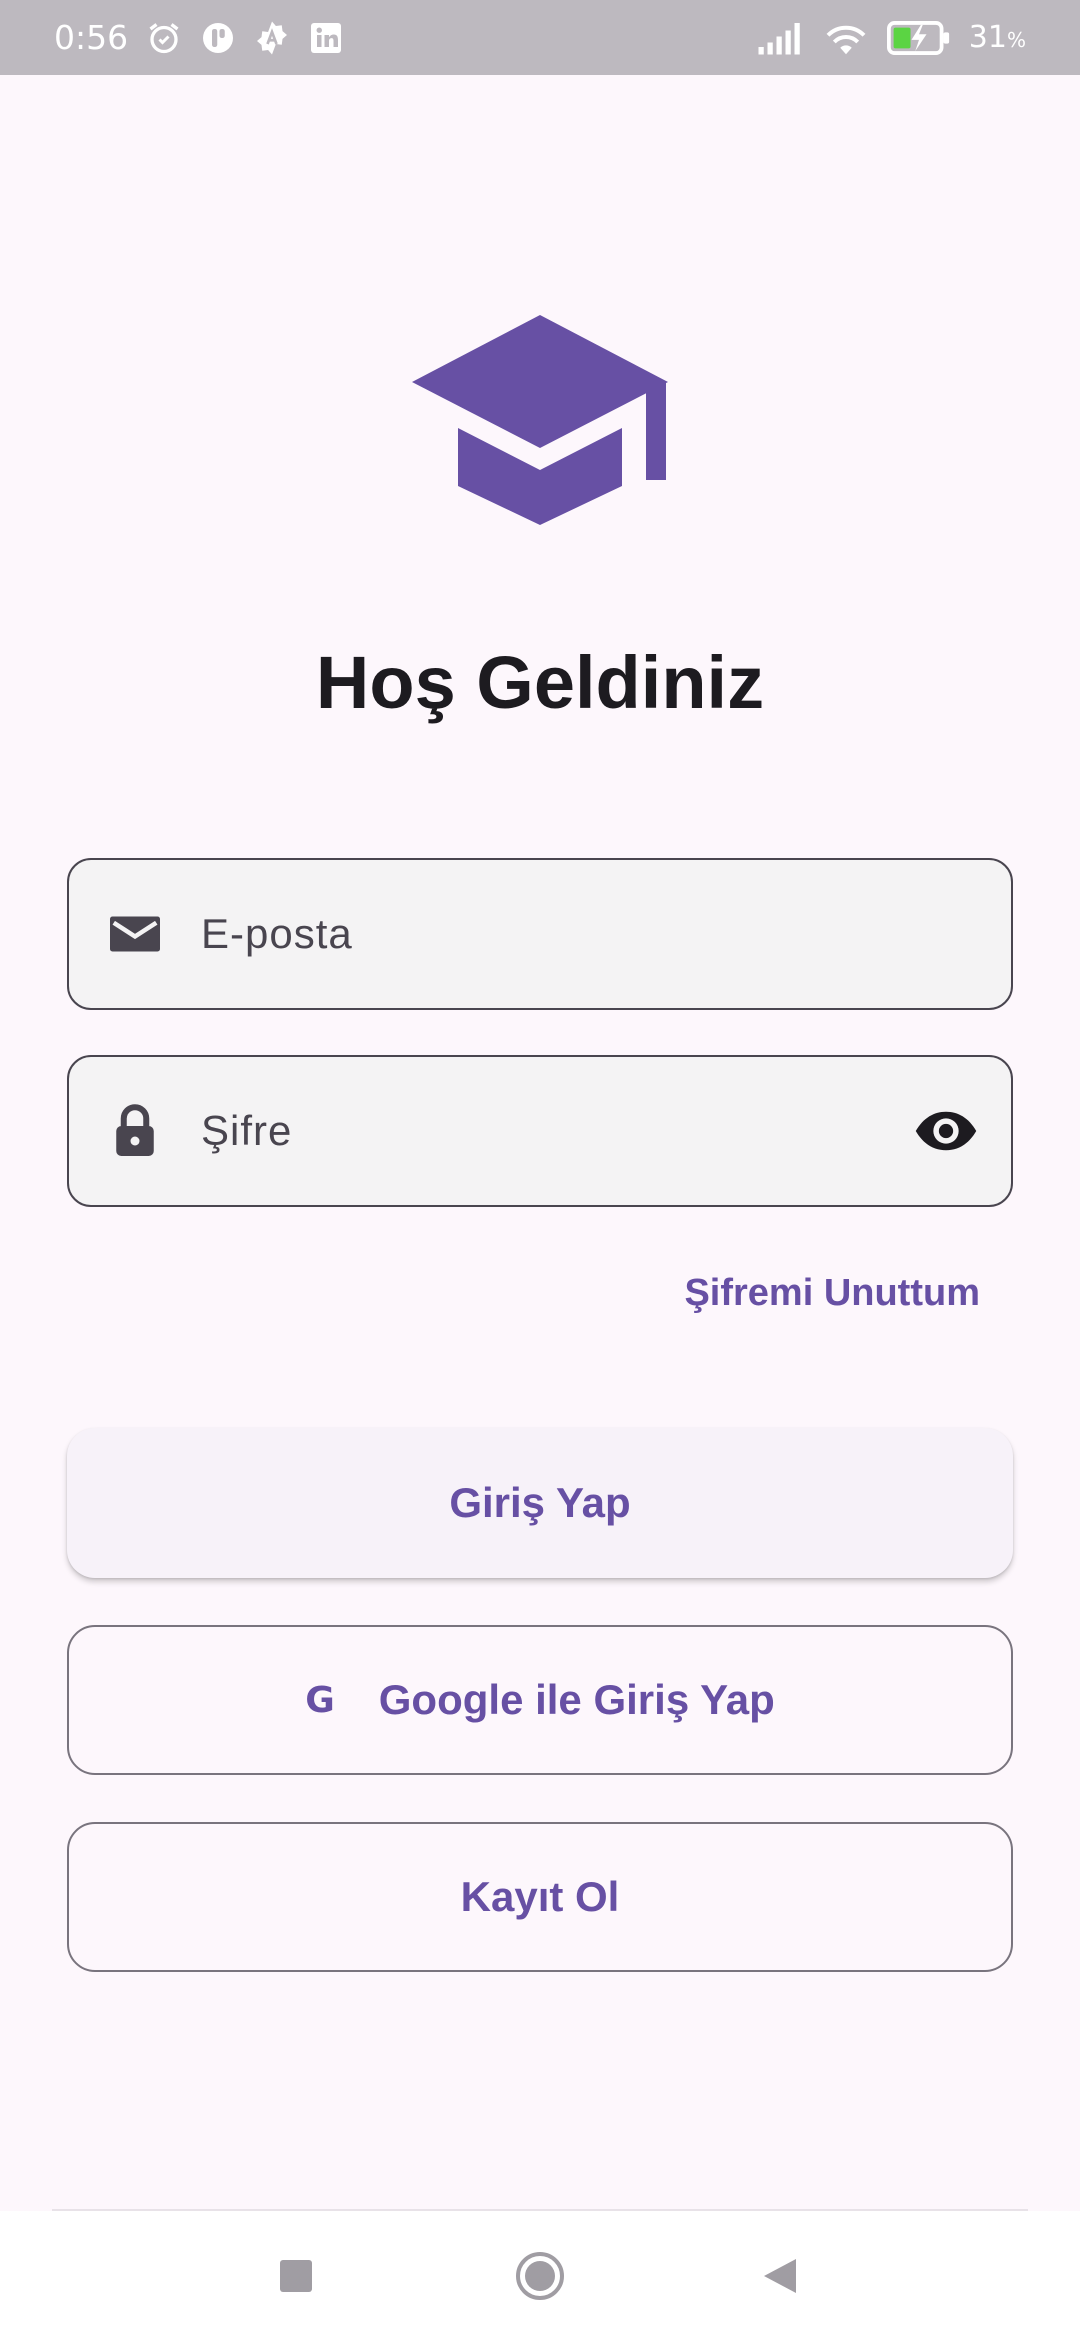  What do you see at coordinates (540, 1131) in the screenshot?
I see `password-field: Şifre` at bounding box center [540, 1131].